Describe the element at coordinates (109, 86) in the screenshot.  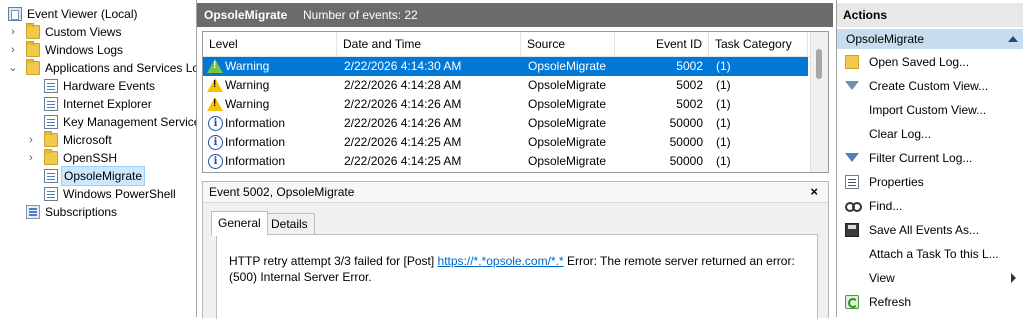
I see `tree-item-label: Hardware Events` at that location.